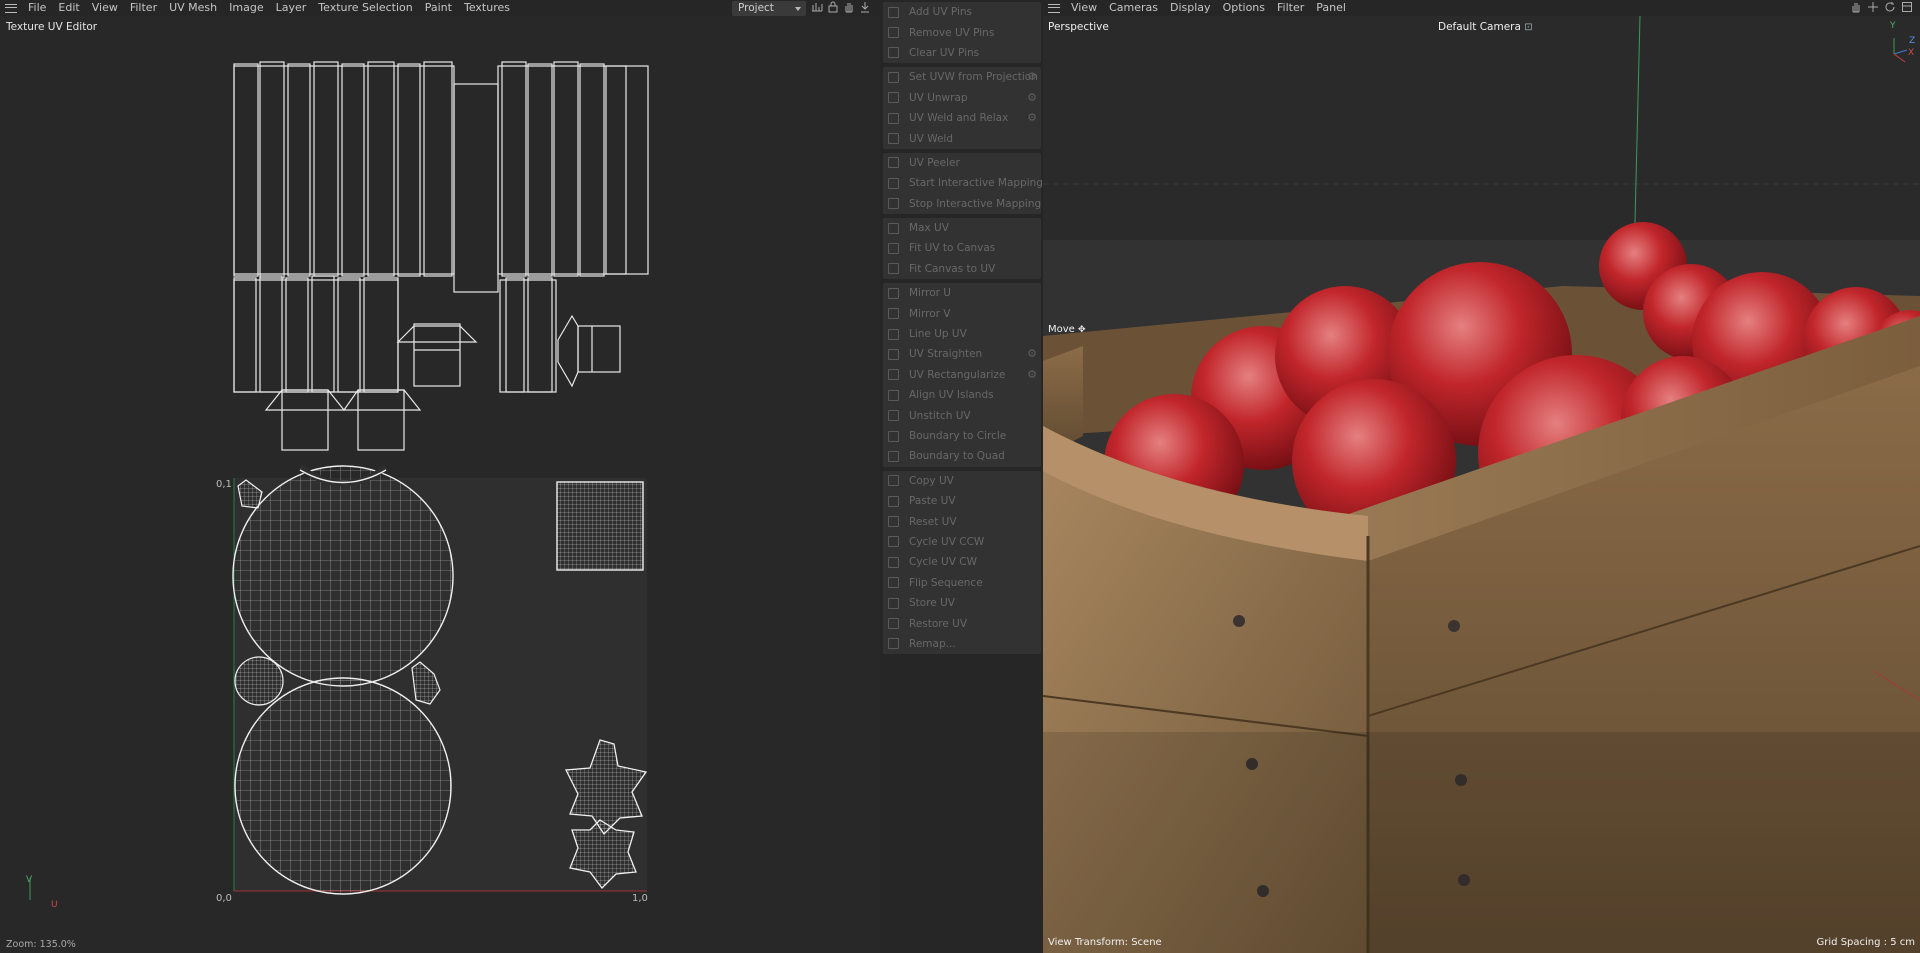 The image size is (1920, 953). I want to click on menu-texture-selection: Texture Selection, so click(365, 8).